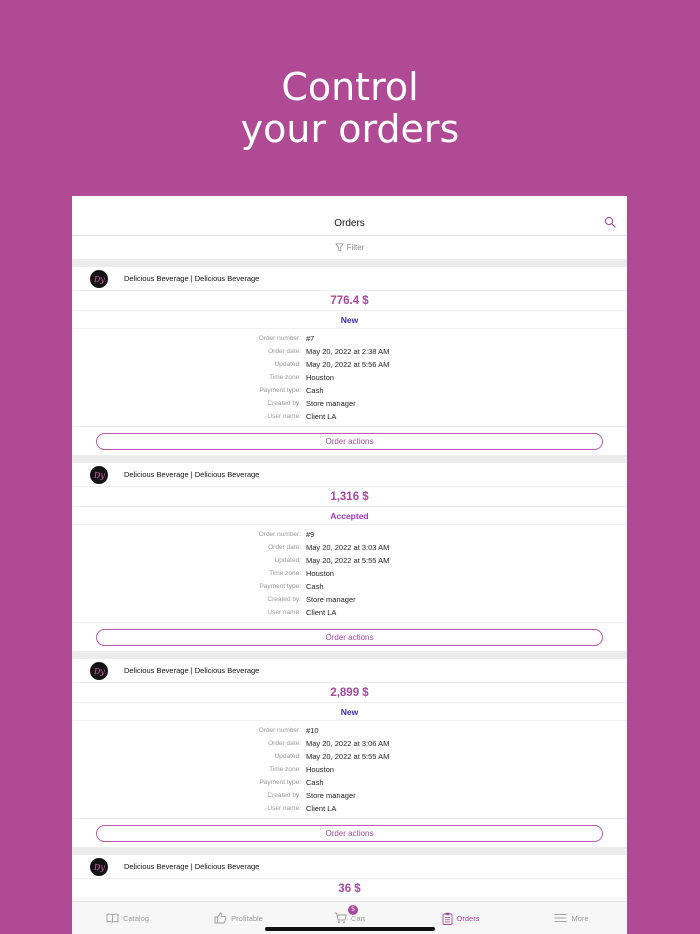 The height and width of the screenshot is (934, 700). I want to click on detail-value: May 20, 2022 at 3:03 AM, so click(348, 547).